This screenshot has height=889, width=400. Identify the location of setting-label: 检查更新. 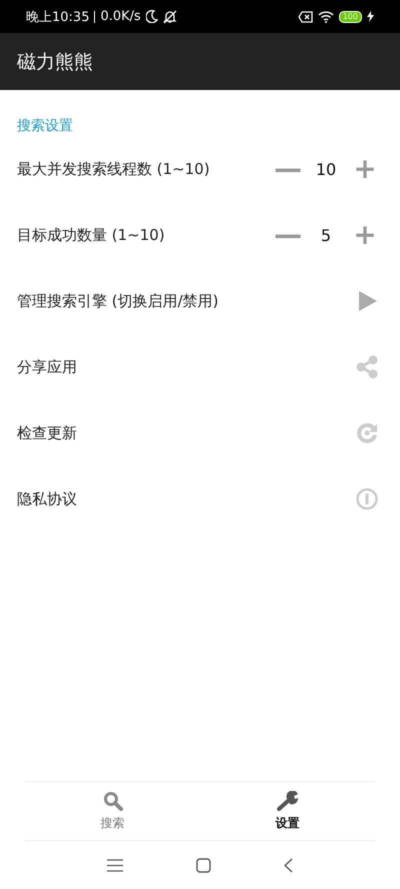
(47, 433).